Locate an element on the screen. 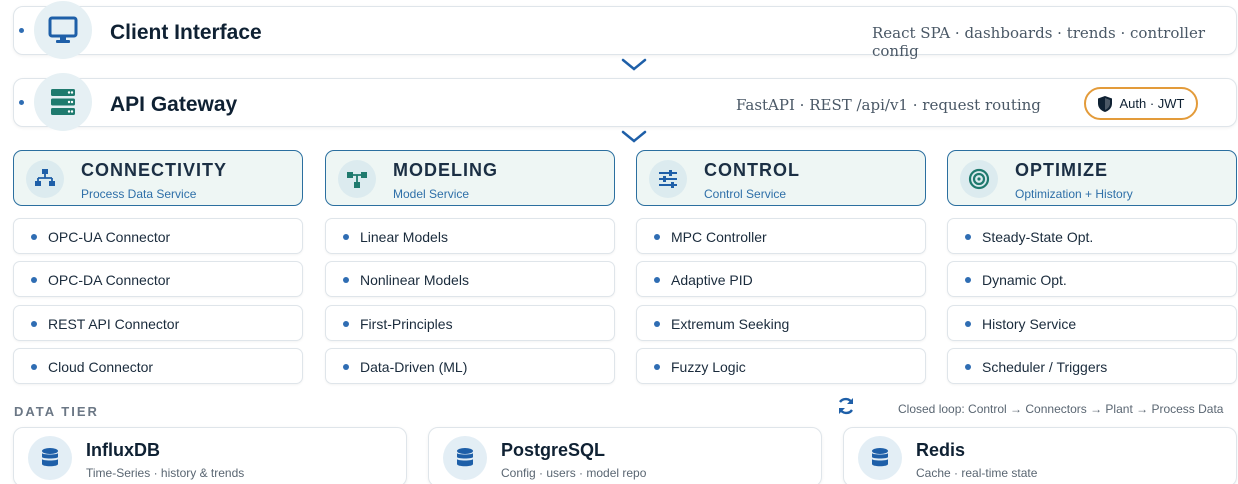  list-item: History Service is located at coordinates (1092, 323).